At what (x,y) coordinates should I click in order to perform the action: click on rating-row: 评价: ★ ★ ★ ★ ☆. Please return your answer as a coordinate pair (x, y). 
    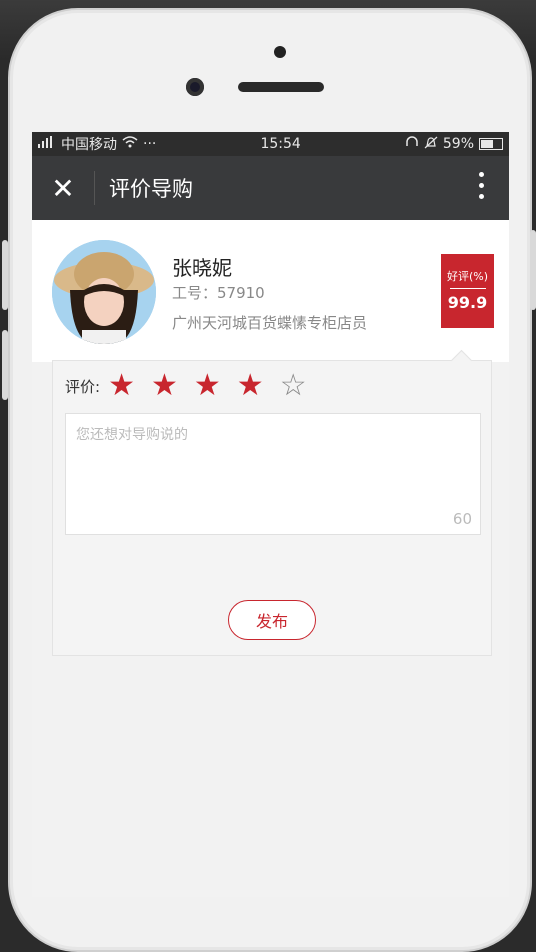
    Looking at the image, I should click on (194, 386).